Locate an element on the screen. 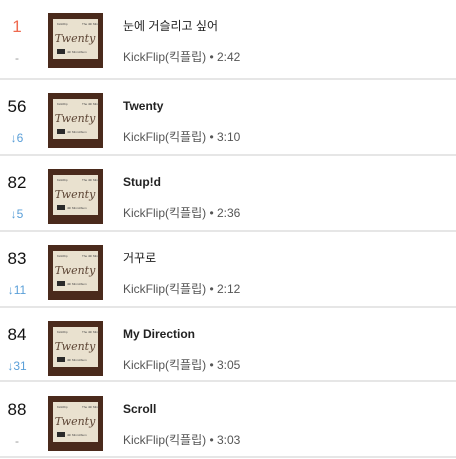 The width and height of the screenshot is (456, 459). track-title: Stup!d is located at coordinates (142, 182).